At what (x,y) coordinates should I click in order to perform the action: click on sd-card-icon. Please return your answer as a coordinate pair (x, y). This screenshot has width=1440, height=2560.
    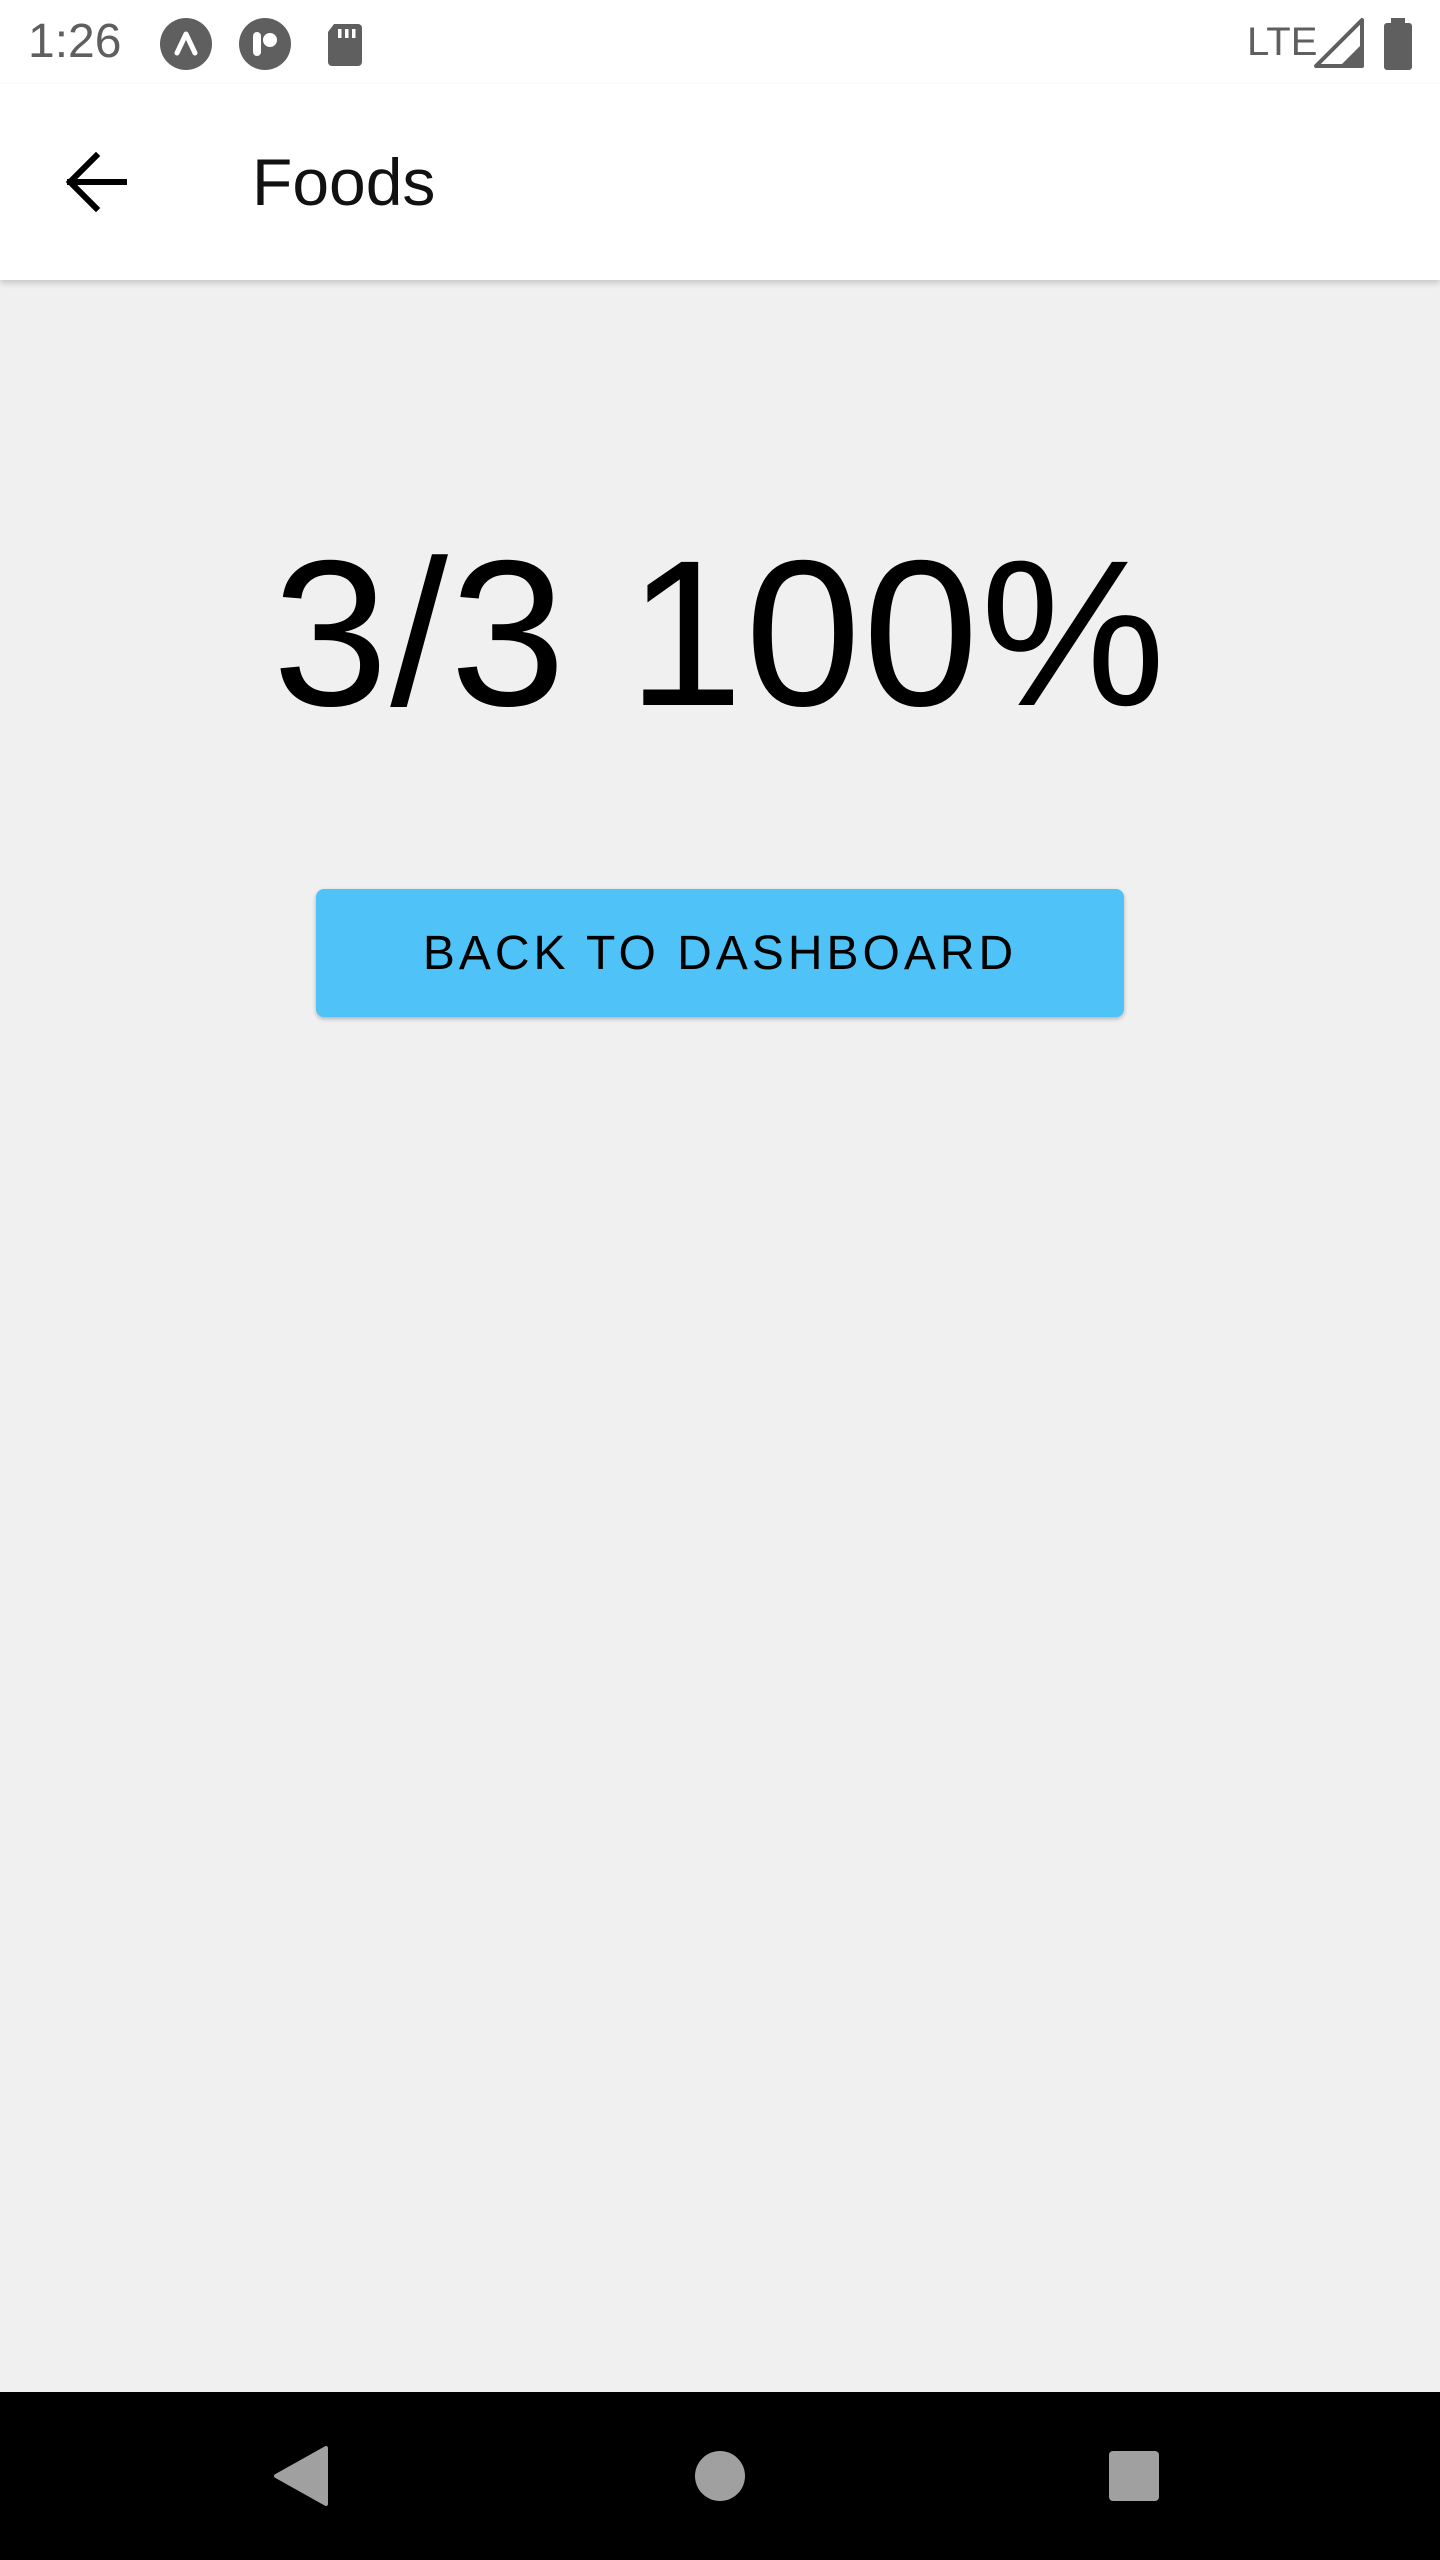
    Looking at the image, I should click on (345, 45).